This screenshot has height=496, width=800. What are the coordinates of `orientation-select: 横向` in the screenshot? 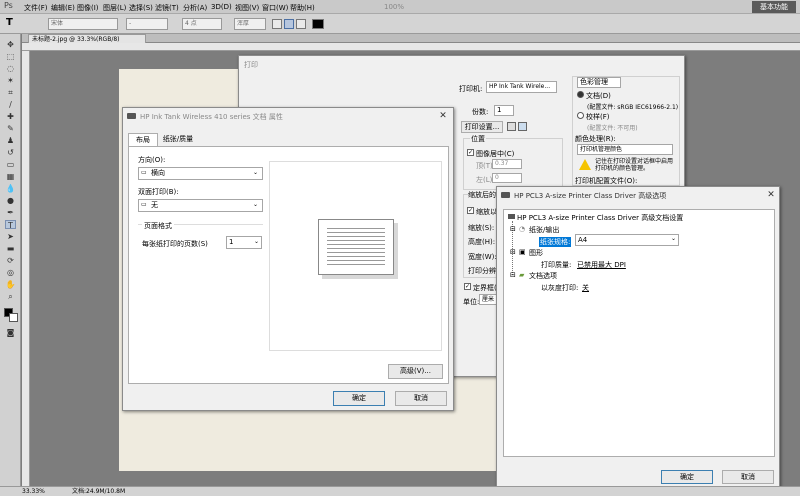 It's located at (200, 173).